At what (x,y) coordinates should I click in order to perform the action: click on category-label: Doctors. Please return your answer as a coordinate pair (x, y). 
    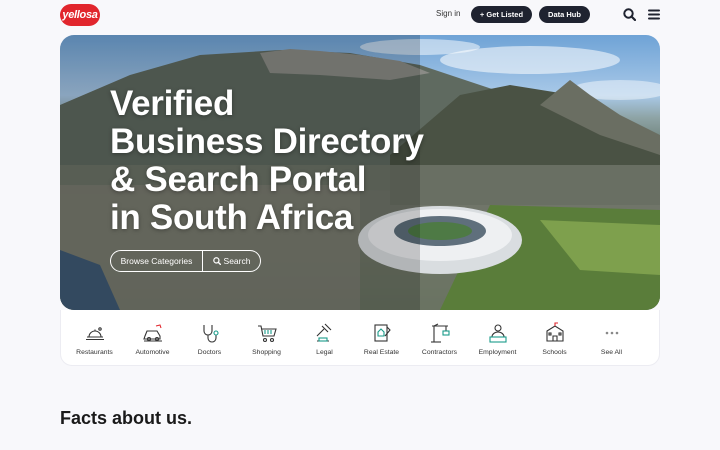
    Looking at the image, I should click on (209, 352).